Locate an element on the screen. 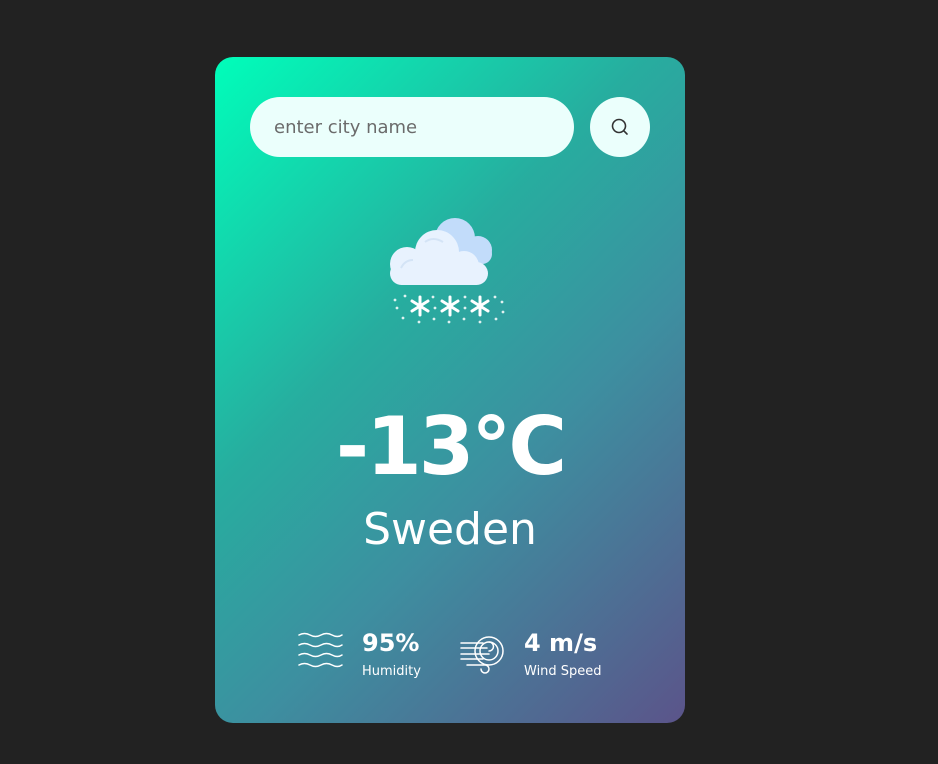 The image size is (938, 764). wind-section: 4 m/s Wind Speed is located at coordinates (539, 657).